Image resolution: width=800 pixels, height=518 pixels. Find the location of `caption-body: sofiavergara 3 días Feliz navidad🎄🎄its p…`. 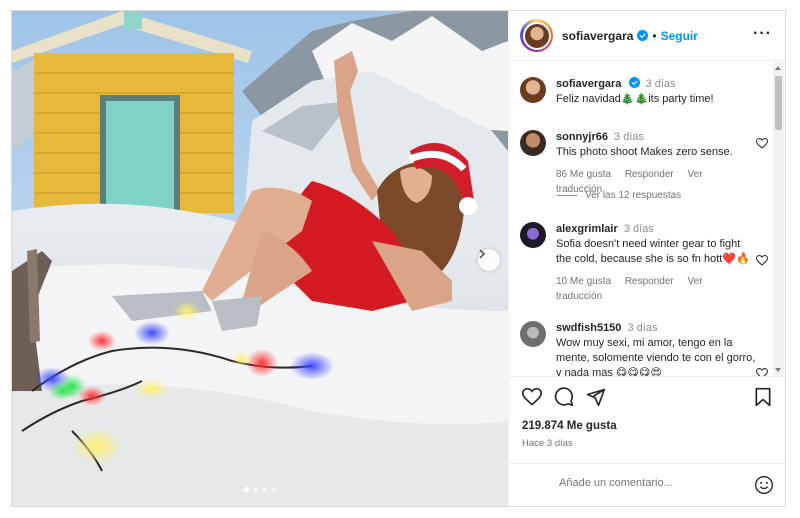

caption-body: sofiavergara 3 días Feliz navidad🎄🎄its p… is located at coordinates (656, 92).